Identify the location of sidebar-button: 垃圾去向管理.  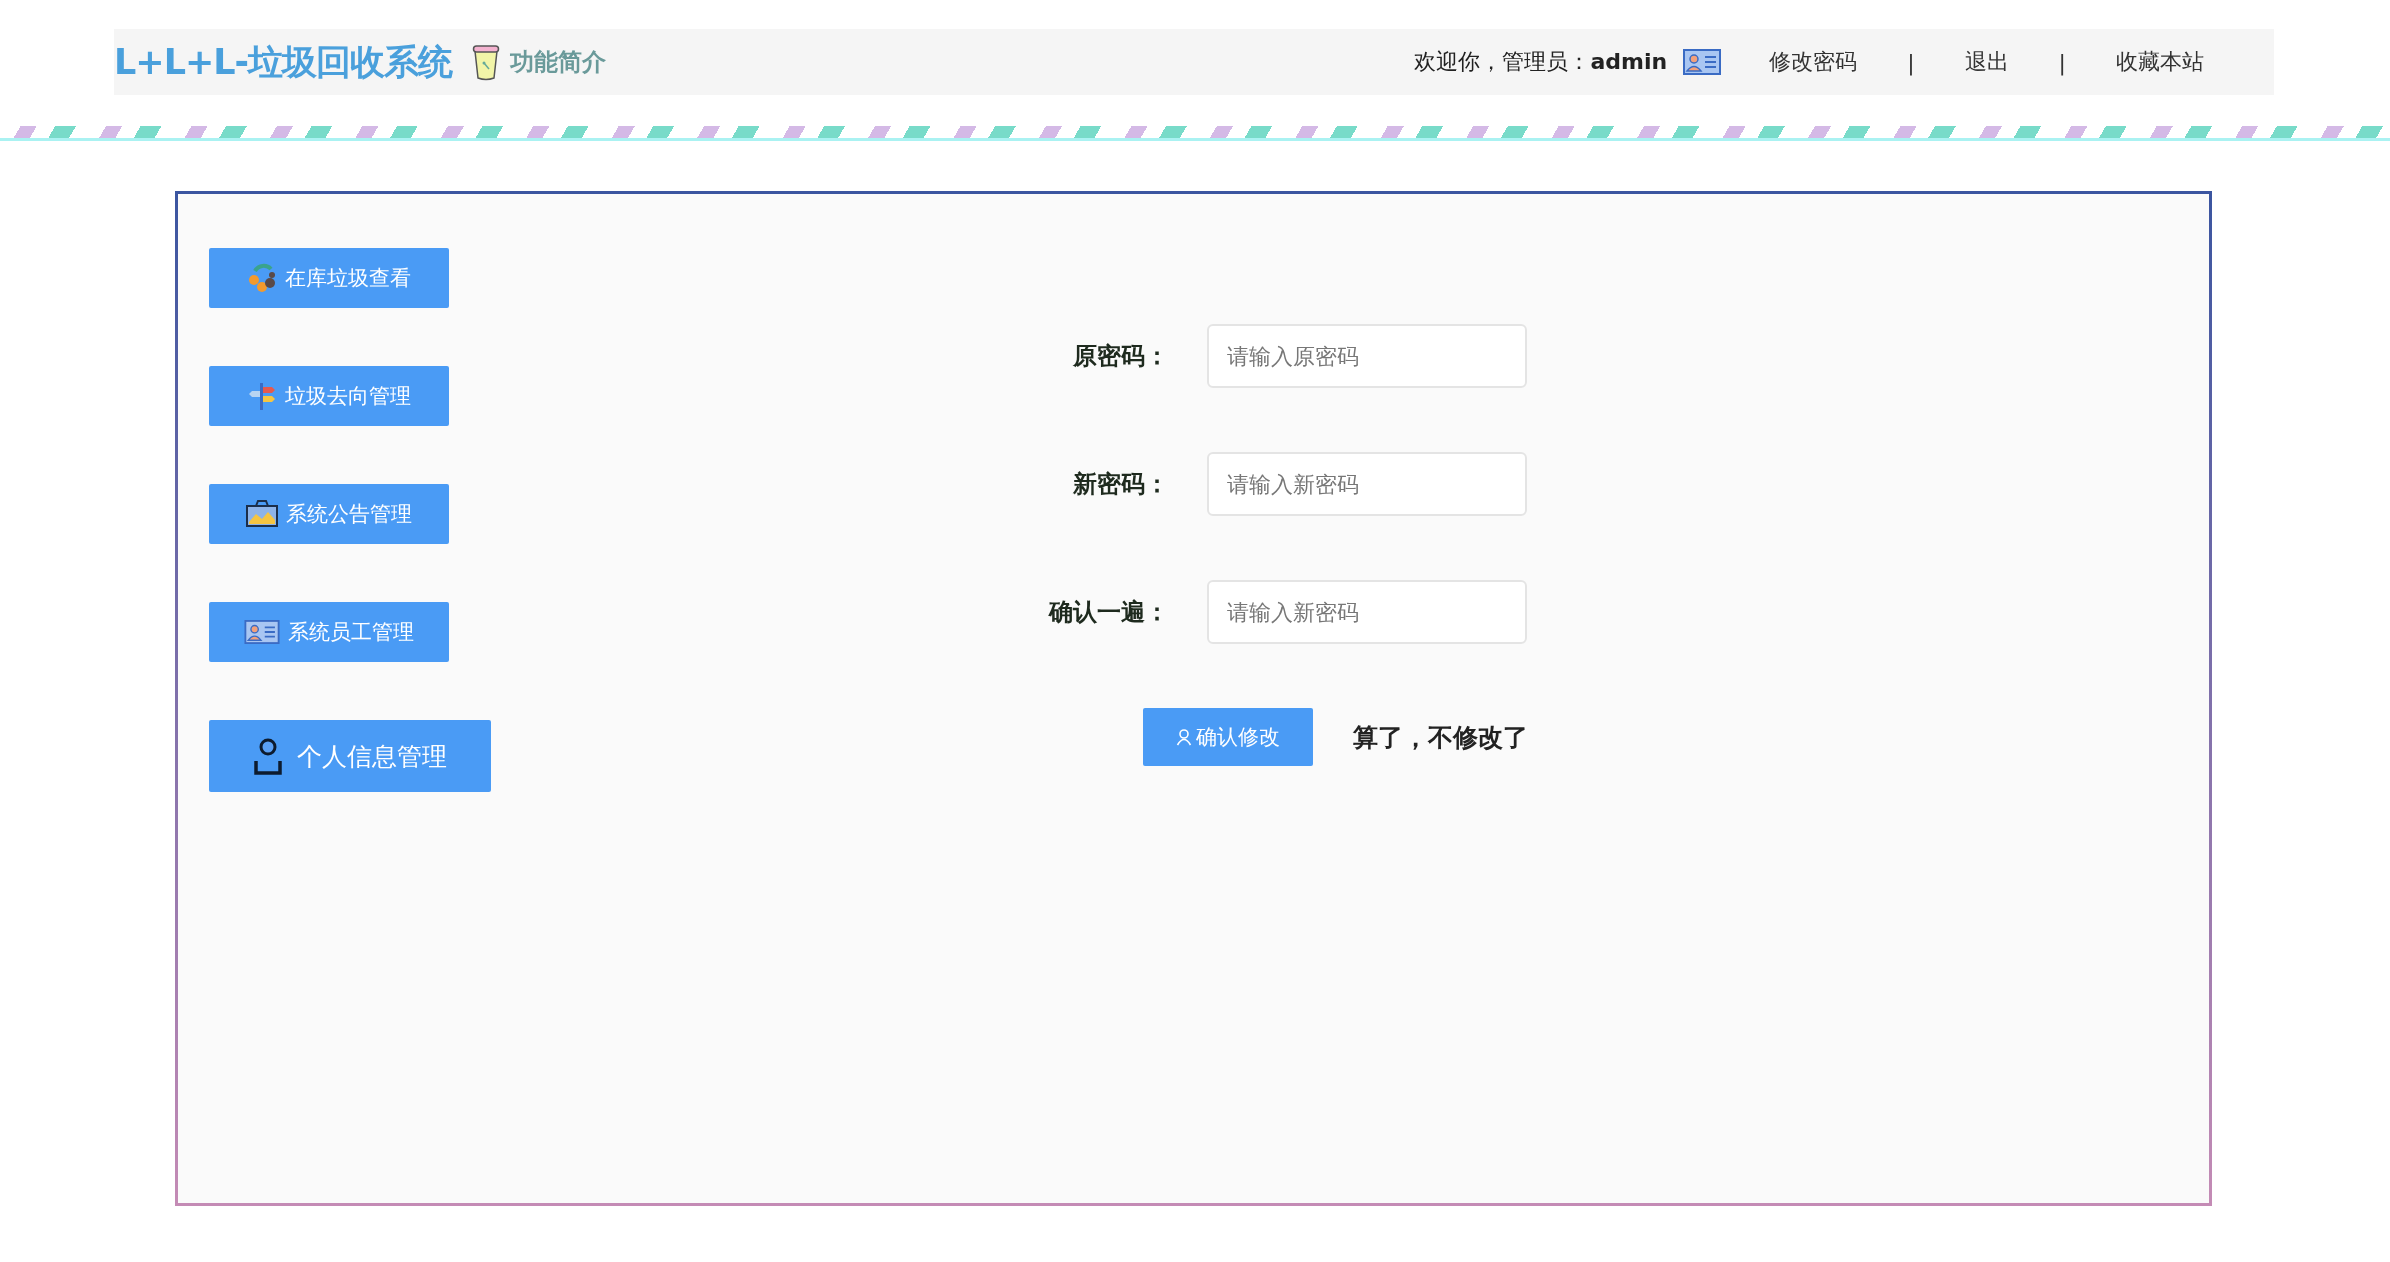
(329, 396).